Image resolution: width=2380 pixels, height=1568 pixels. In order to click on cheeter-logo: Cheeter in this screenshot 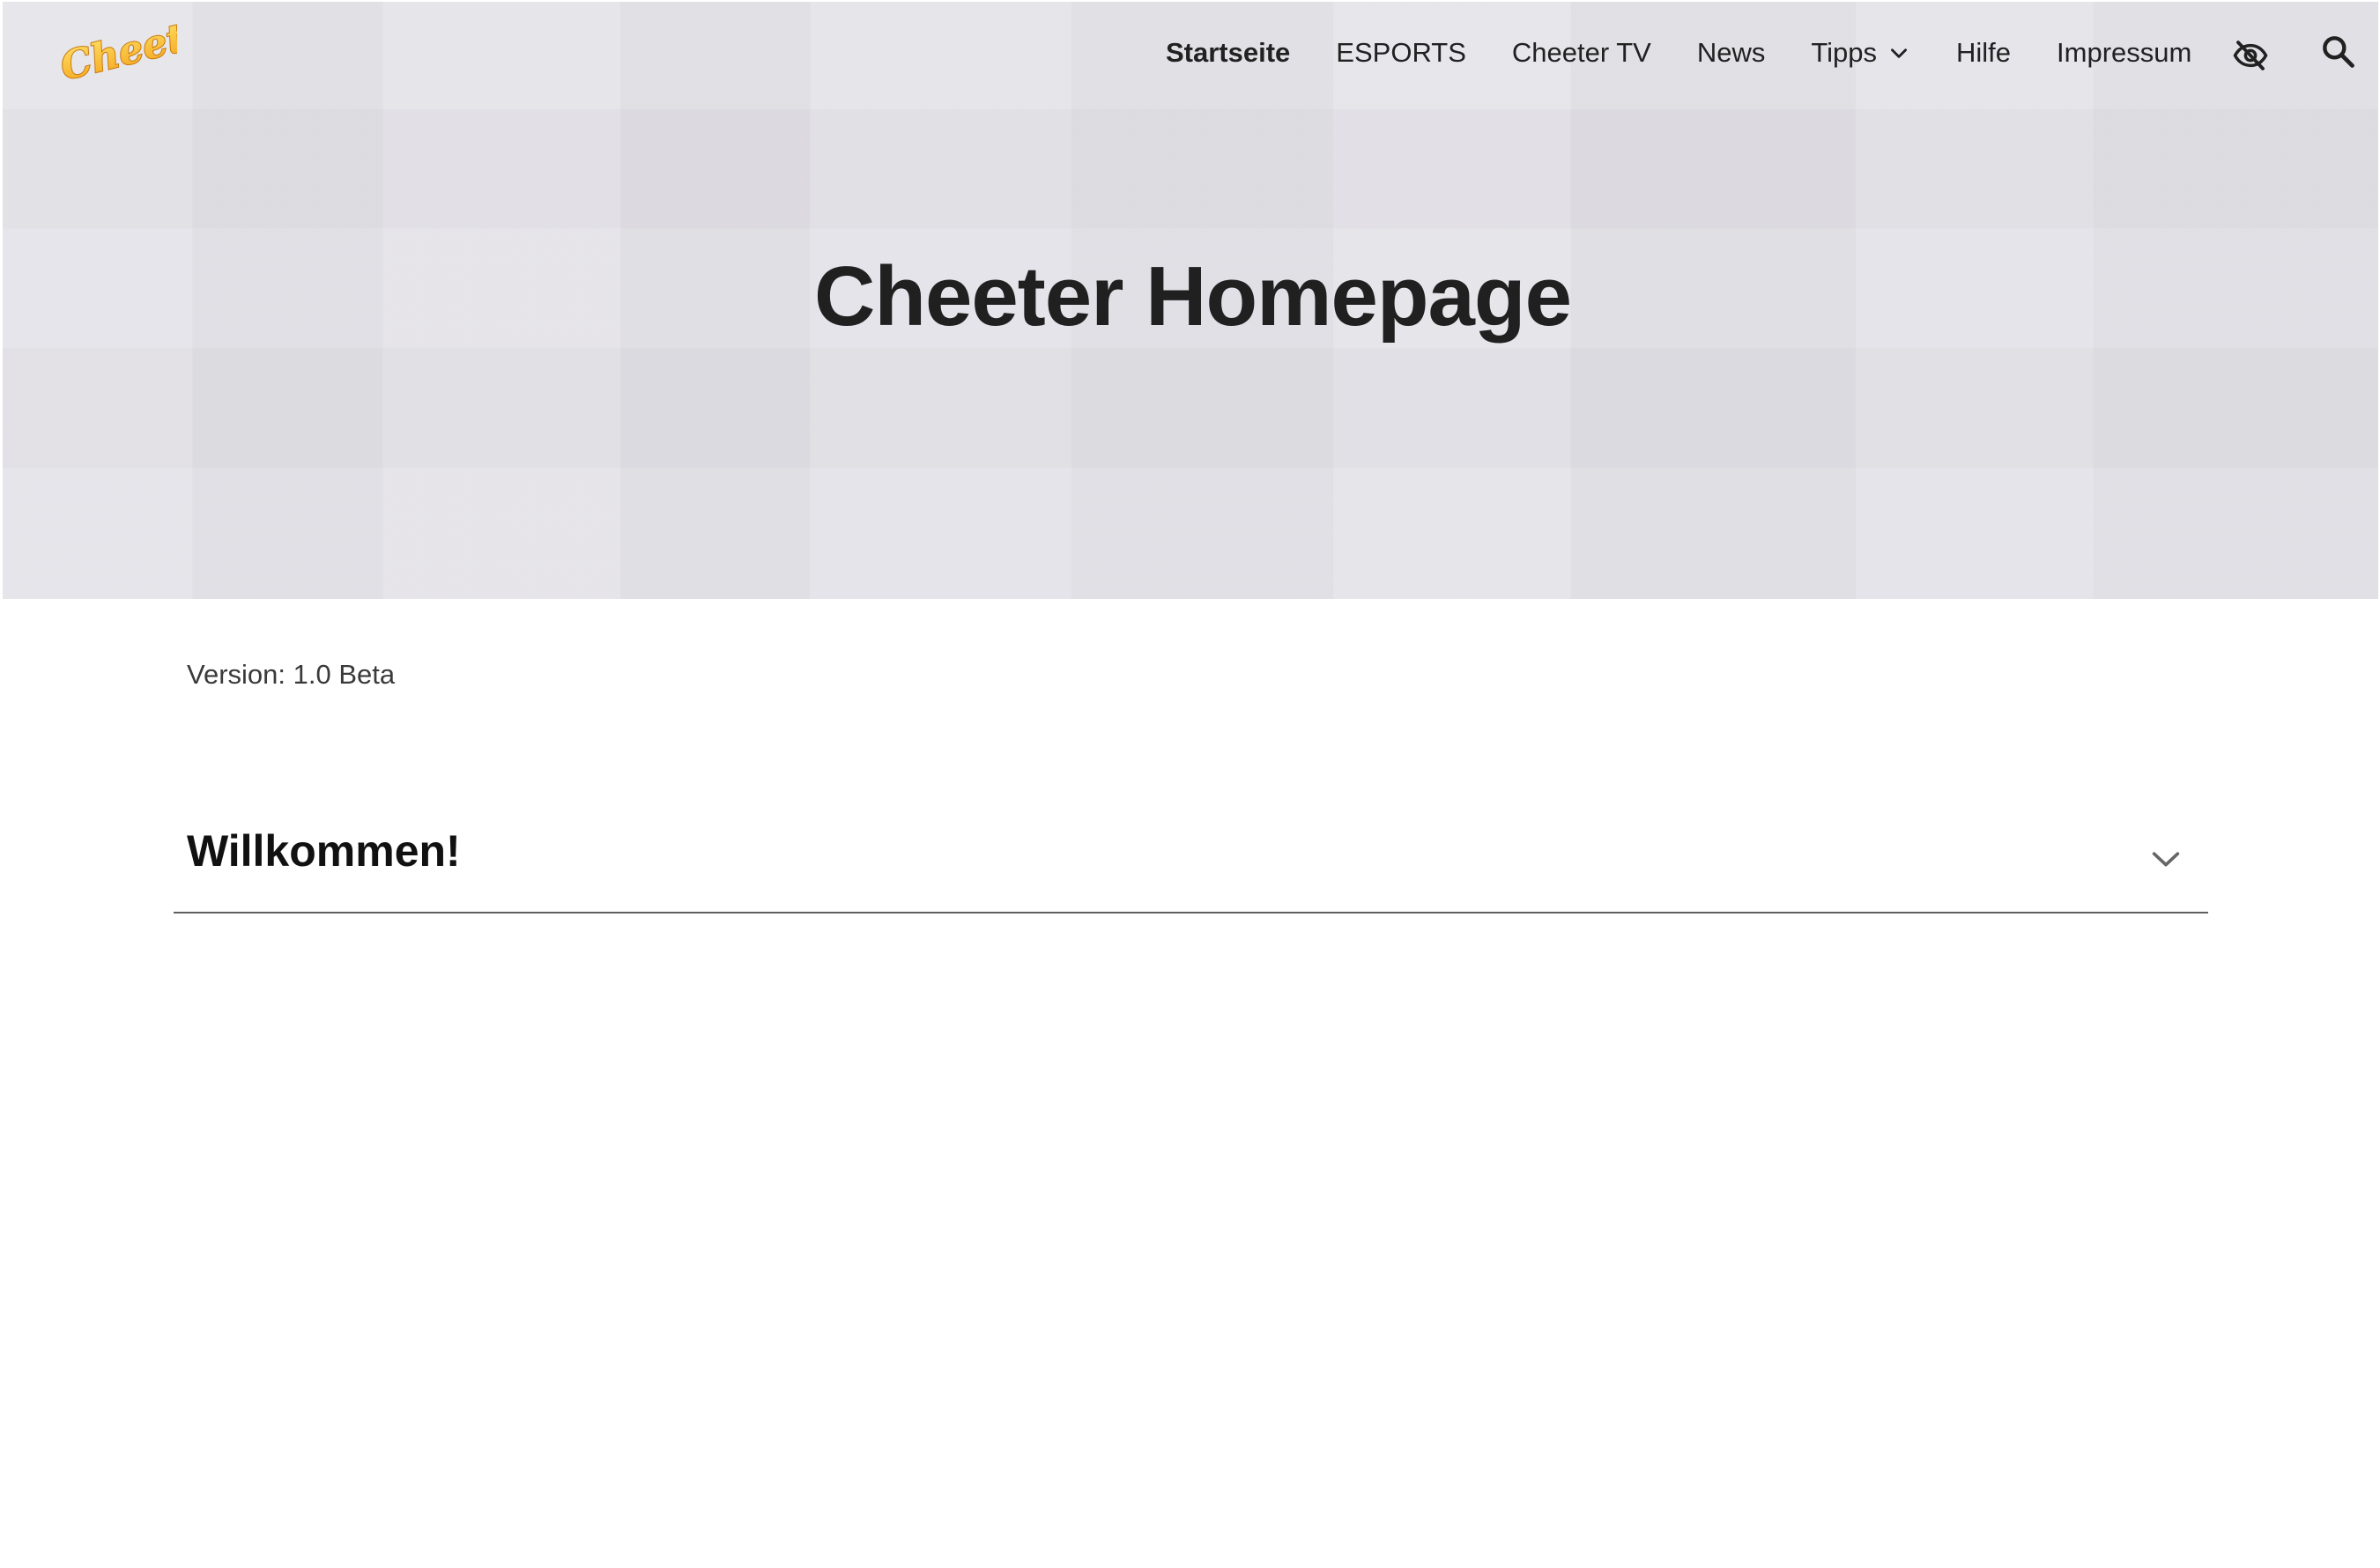, I will do `click(115, 51)`.